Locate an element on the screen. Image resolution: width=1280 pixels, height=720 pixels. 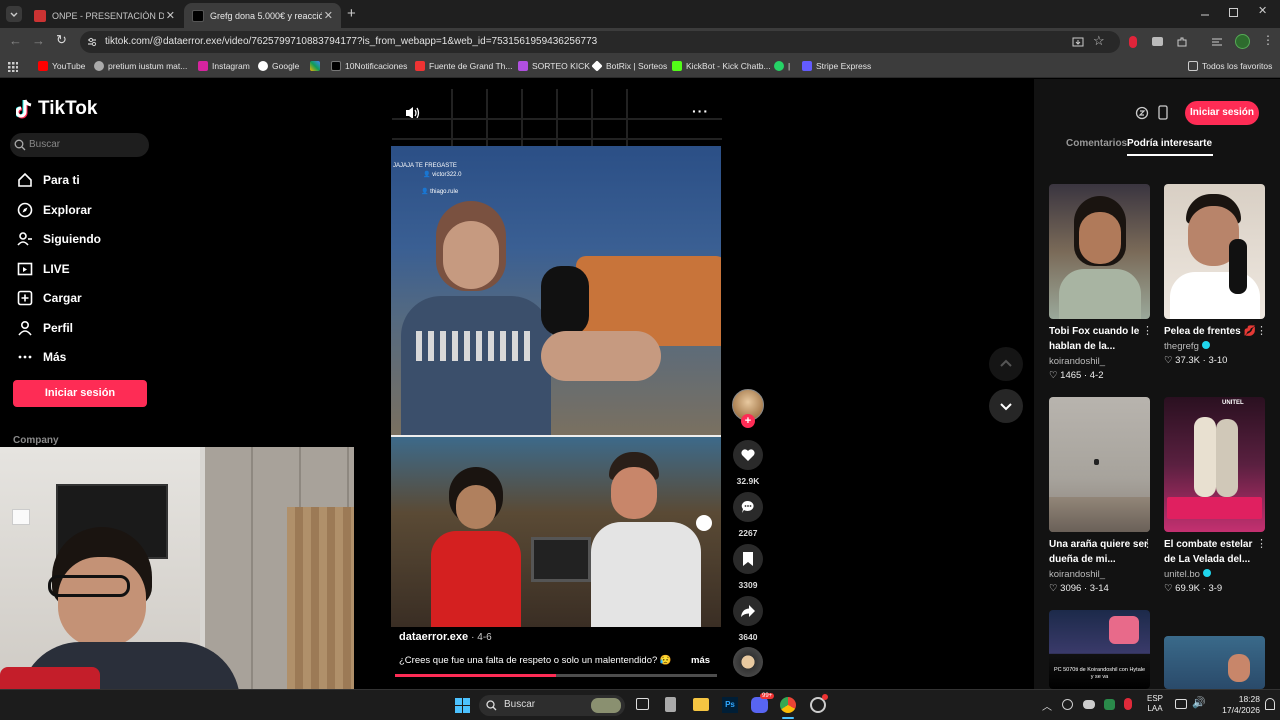
bookmark-stripe: Stripe Express is located at coordinates (836, 66).